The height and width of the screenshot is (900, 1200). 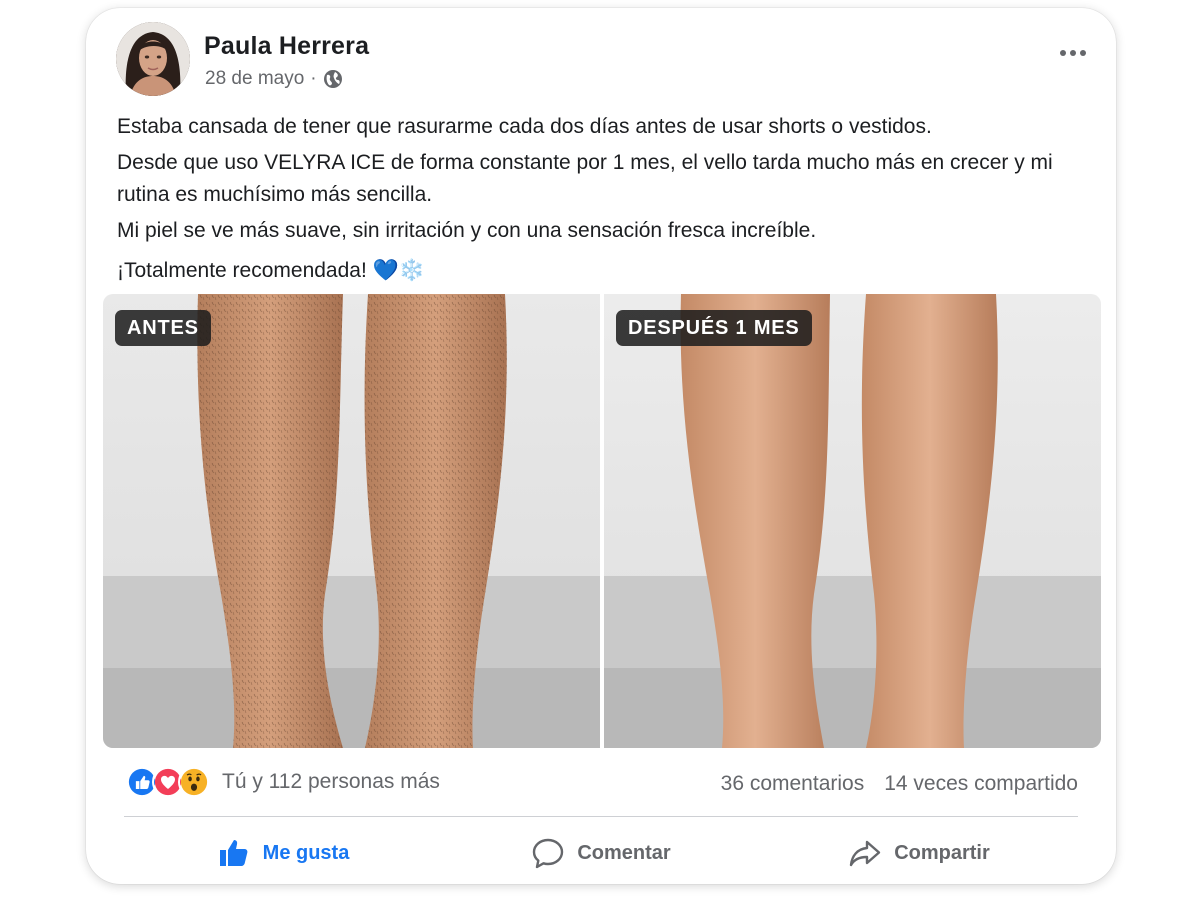 What do you see at coordinates (865, 853) in the screenshot?
I see `share-icon` at bounding box center [865, 853].